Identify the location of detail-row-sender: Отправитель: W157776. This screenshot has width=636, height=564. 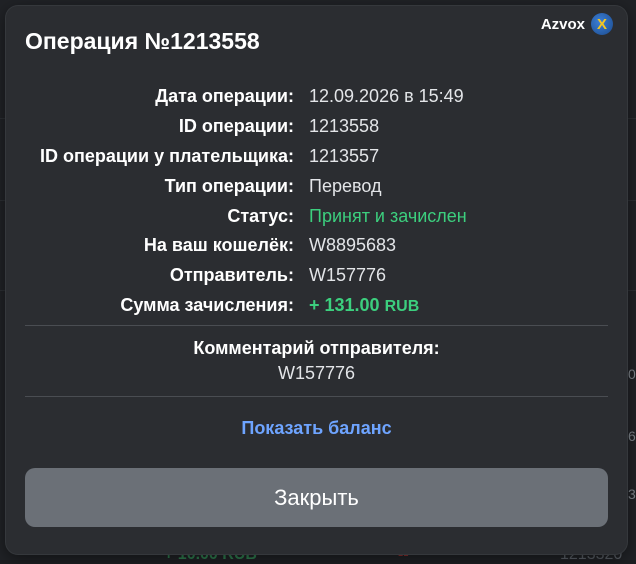
(316, 276).